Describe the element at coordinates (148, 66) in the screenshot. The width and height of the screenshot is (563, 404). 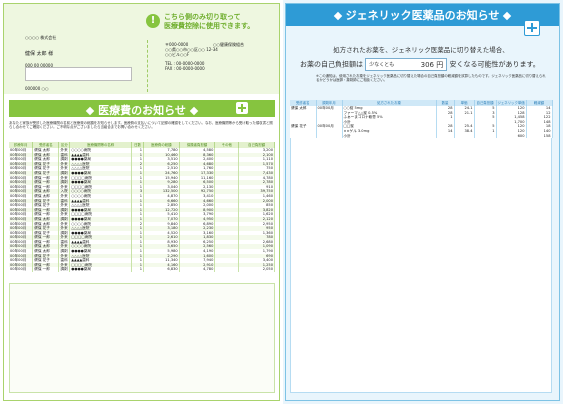
I see `cut-line` at that location.